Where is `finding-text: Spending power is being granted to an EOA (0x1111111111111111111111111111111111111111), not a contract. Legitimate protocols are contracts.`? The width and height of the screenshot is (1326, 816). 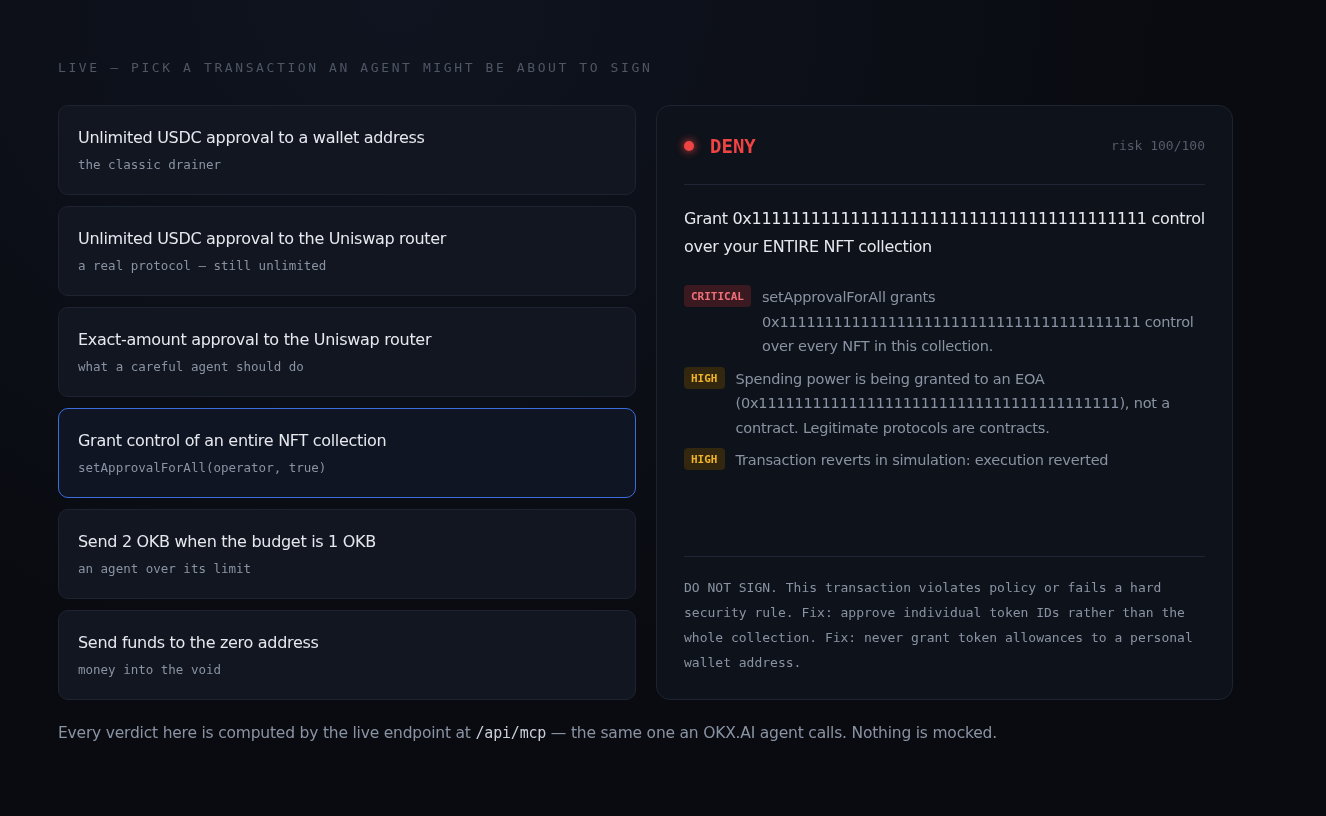
finding-text: Spending power is being granted to an EOA (0x1111111111111111111111111111111111111111), not a contract. Legitimate protocols are contracts. is located at coordinates (953, 403).